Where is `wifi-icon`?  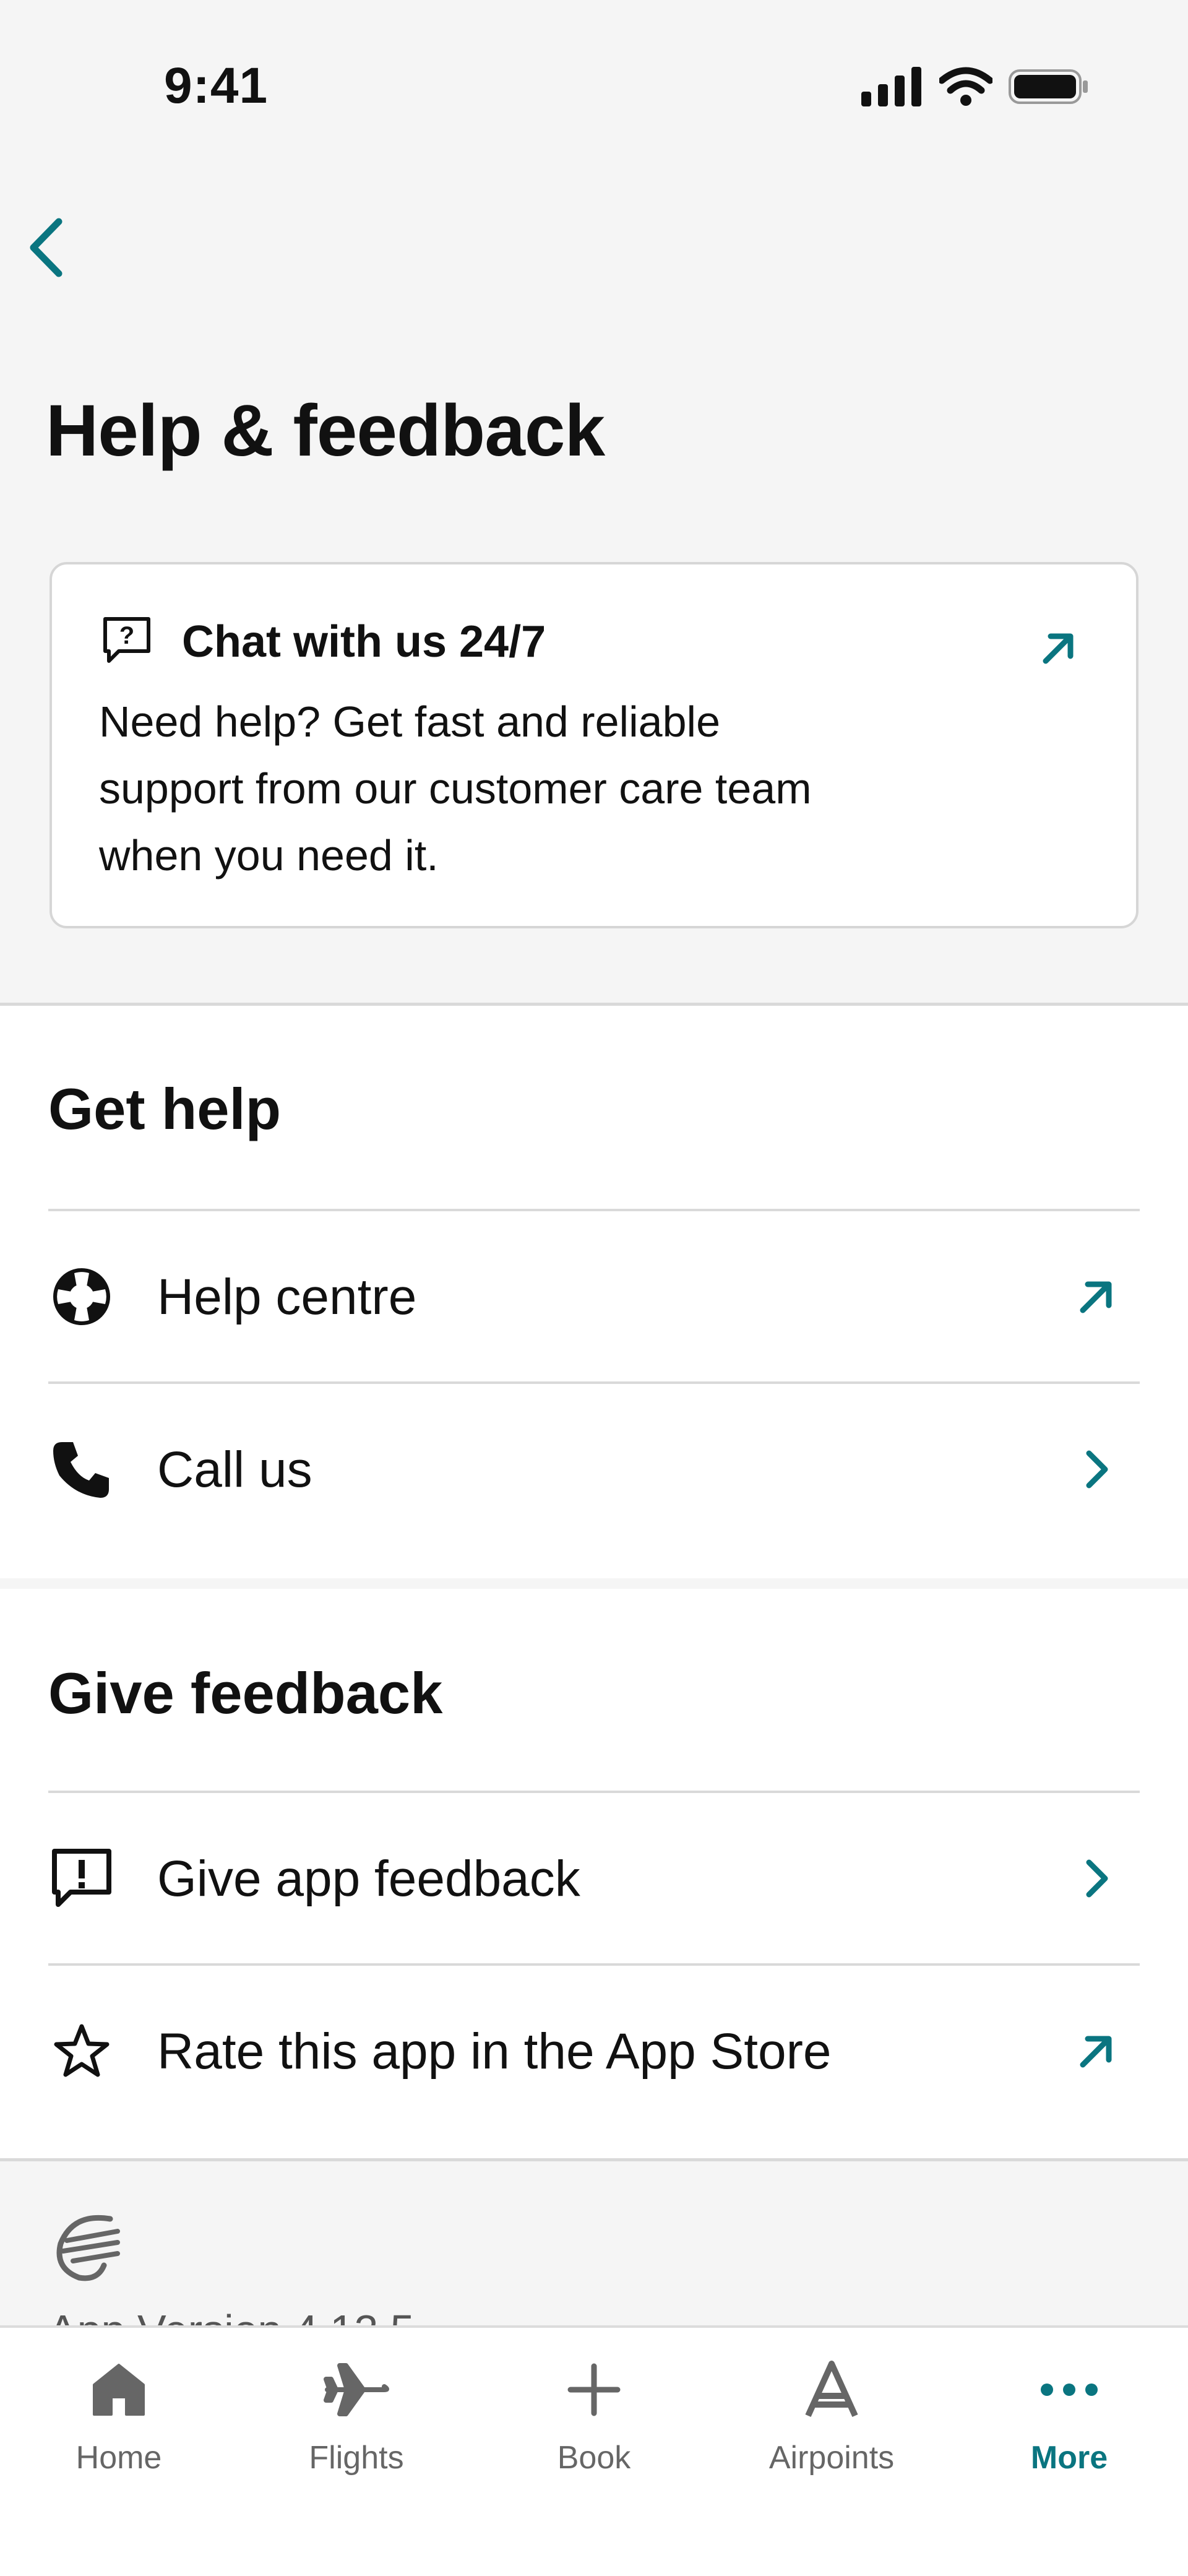
wifi-icon is located at coordinates (965, 86).